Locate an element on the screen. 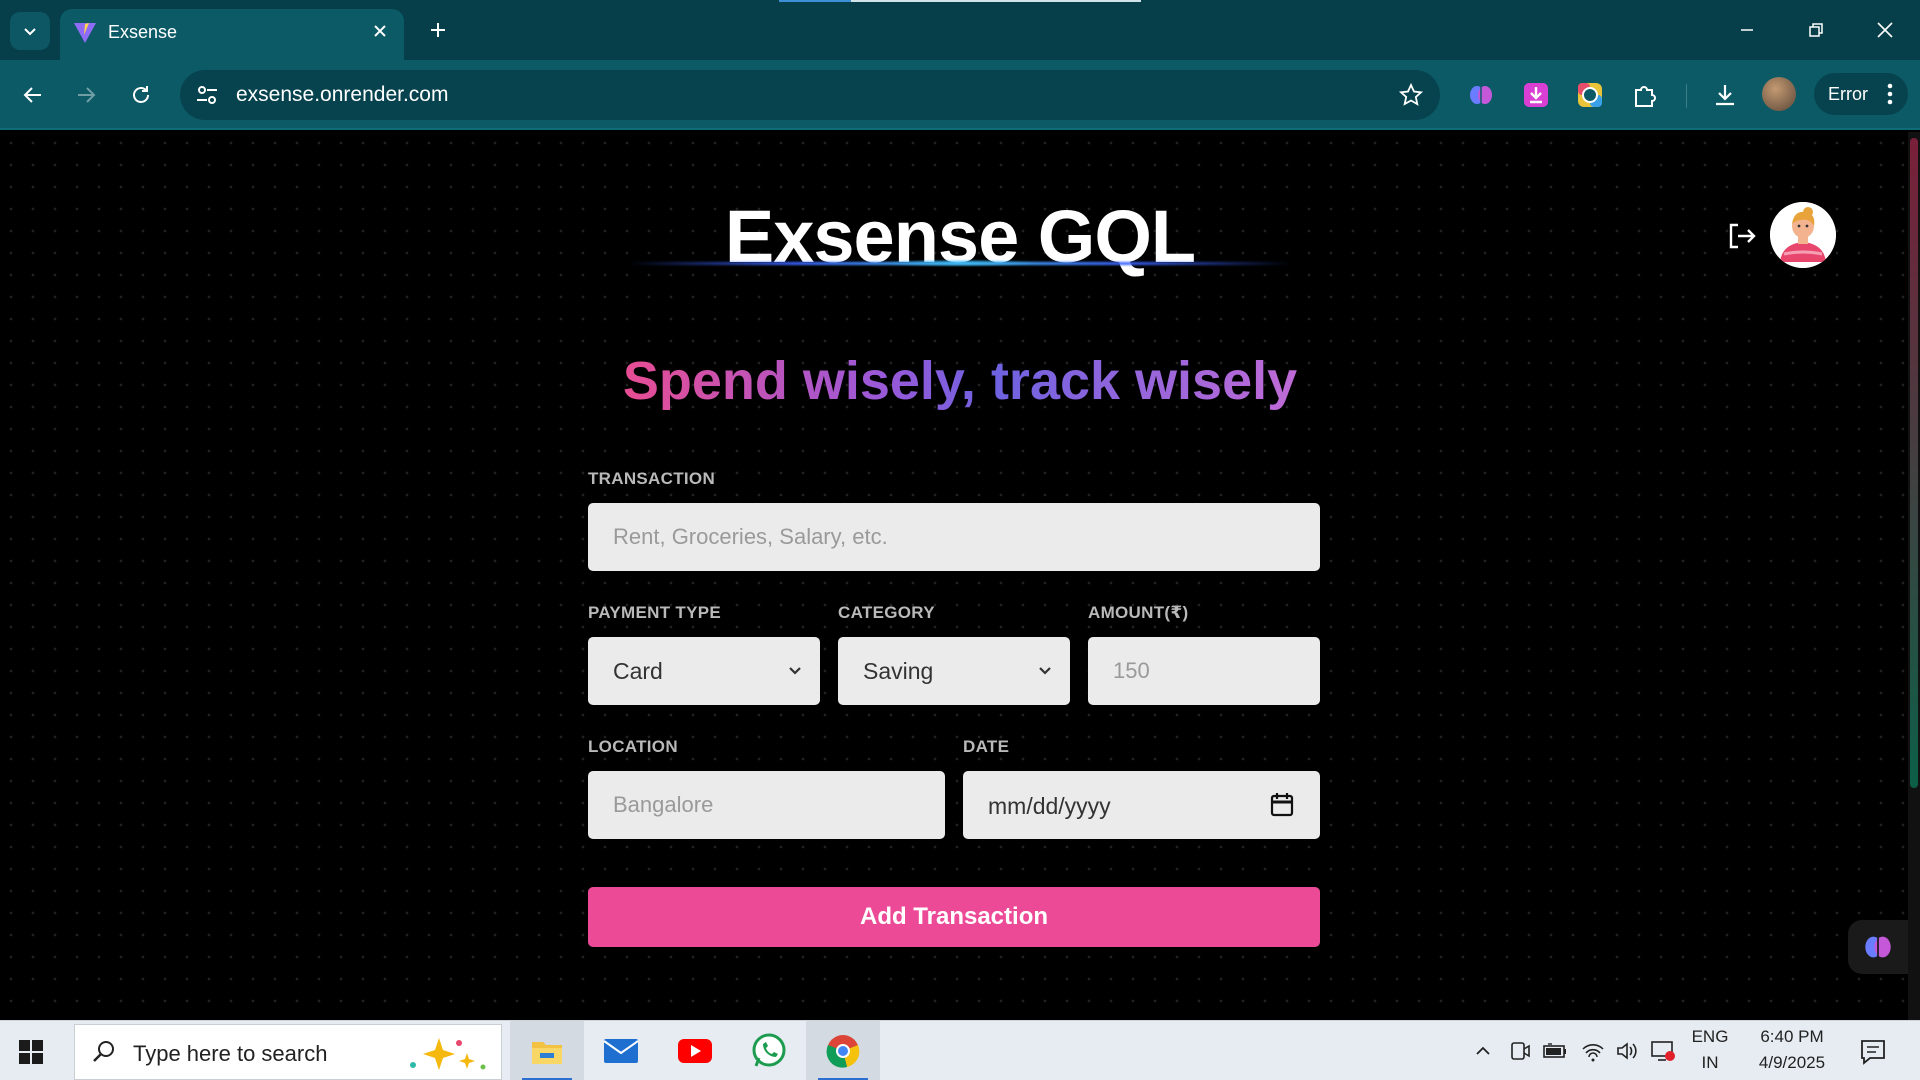 The image size is (1920, 1080). date-value: mm/dd/yyyy is located at coordinates (1049, 806).